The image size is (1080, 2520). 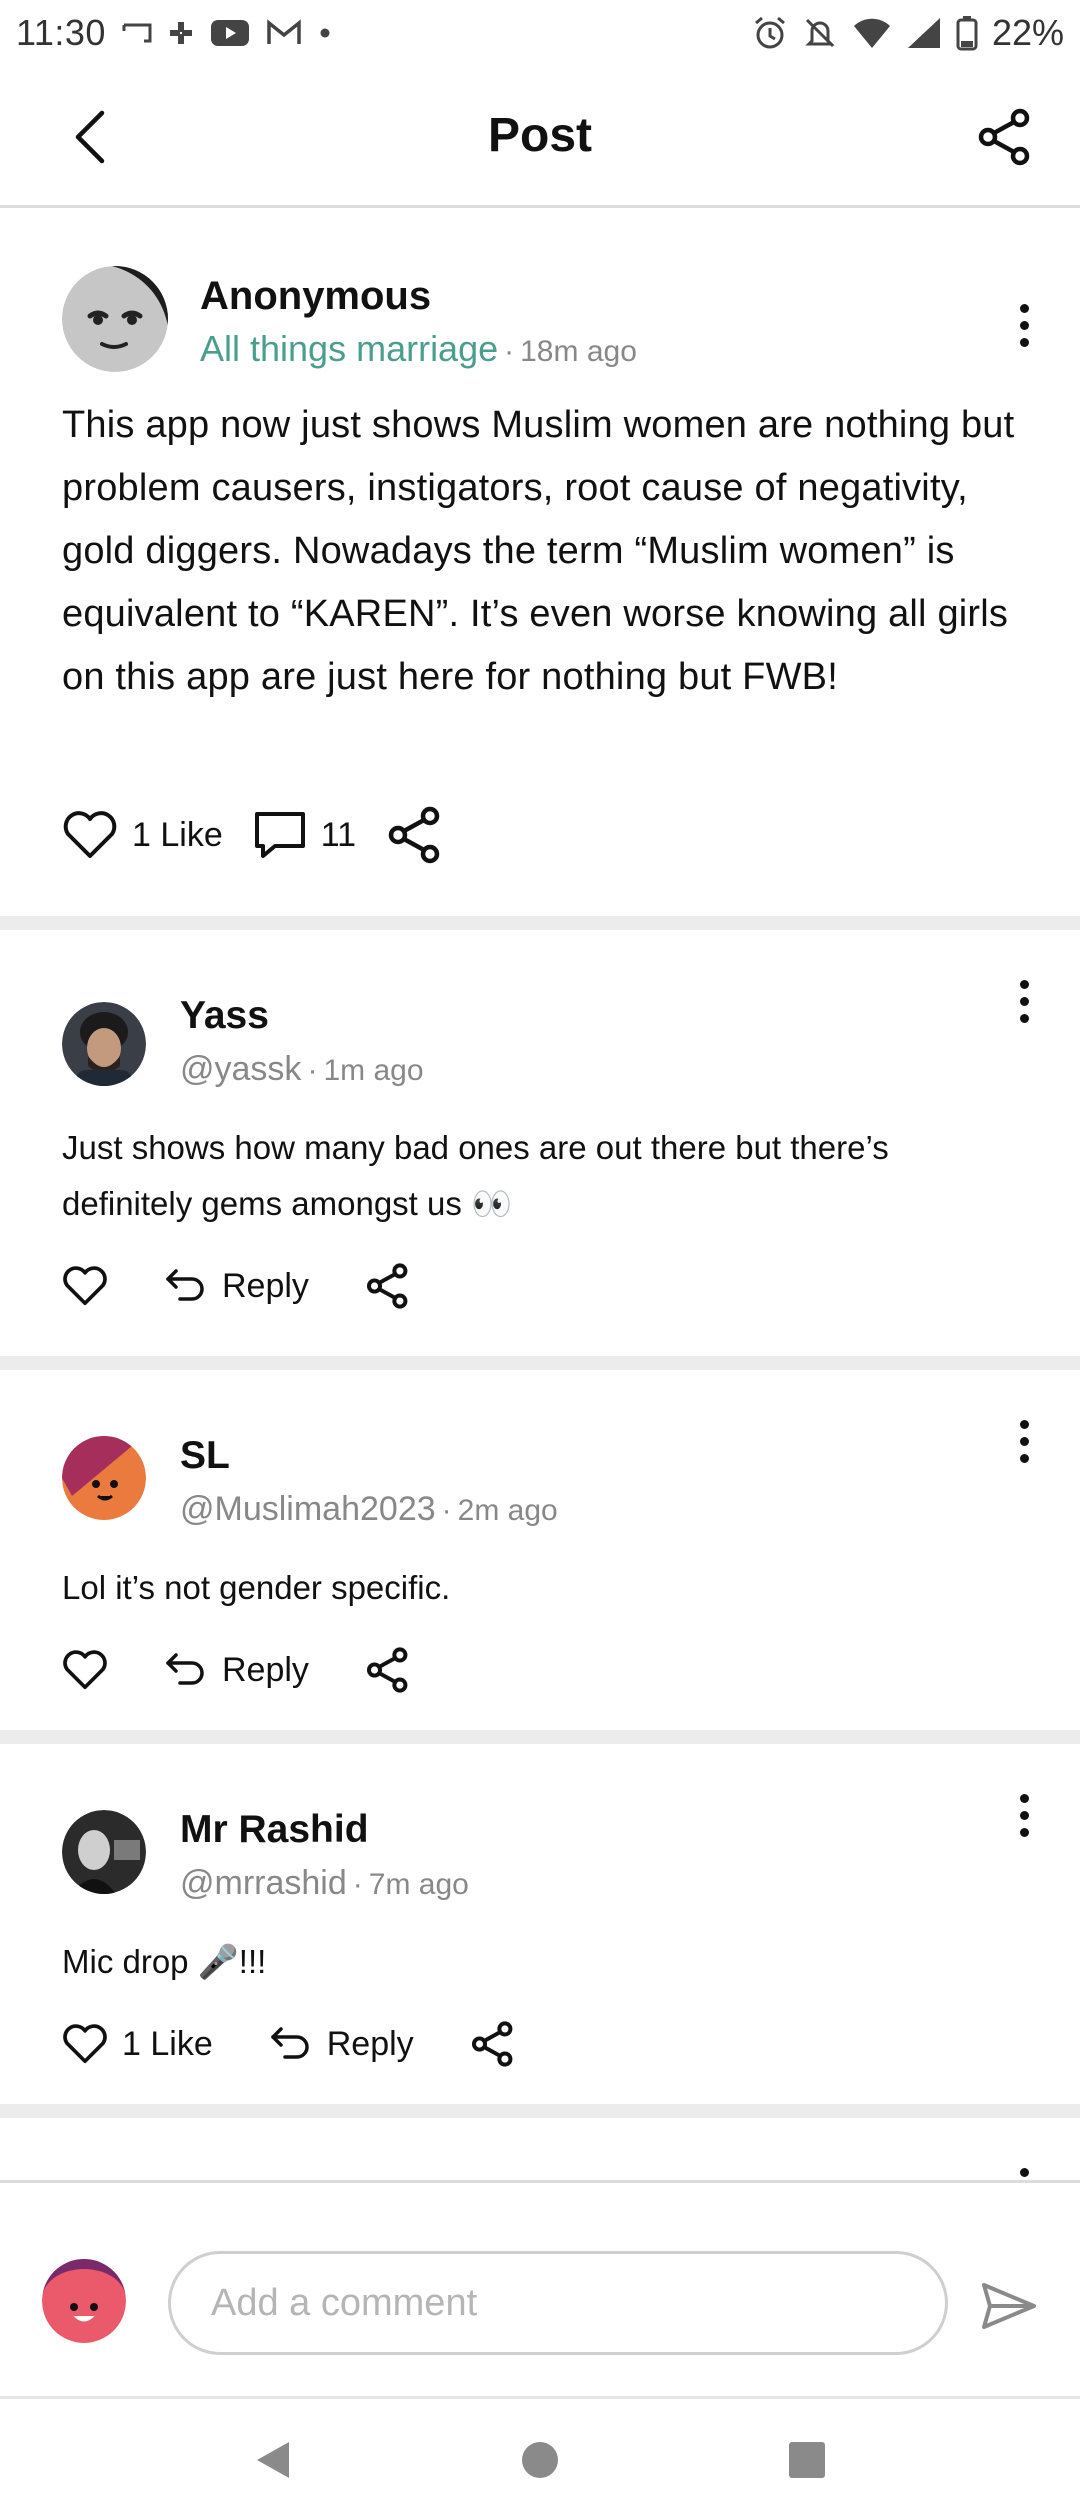 I want to click on system-nav-bar, so click(x=540, y=2458).